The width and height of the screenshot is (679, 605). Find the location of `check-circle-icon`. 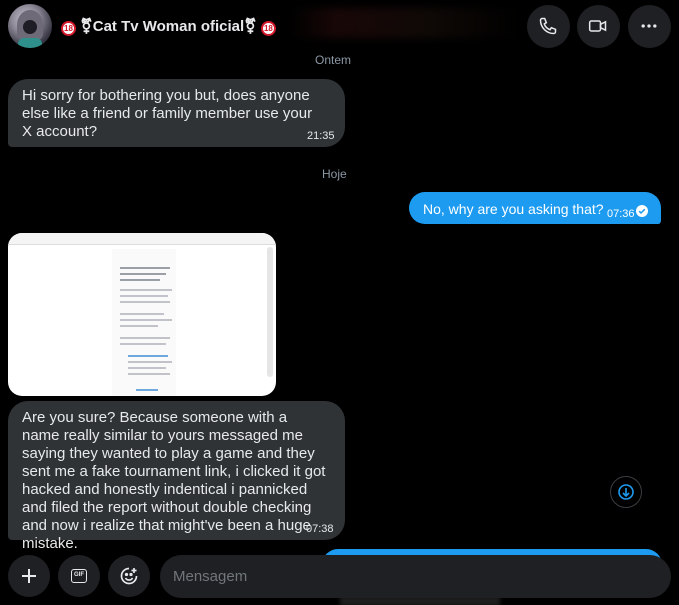

check-circle-icon is located at coordinates (642, 211).